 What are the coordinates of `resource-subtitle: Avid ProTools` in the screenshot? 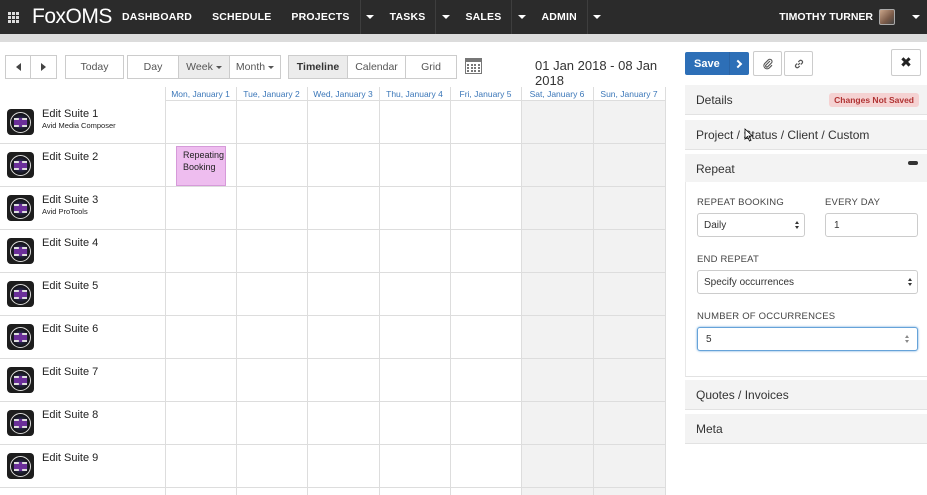 It's located at (65, 211).